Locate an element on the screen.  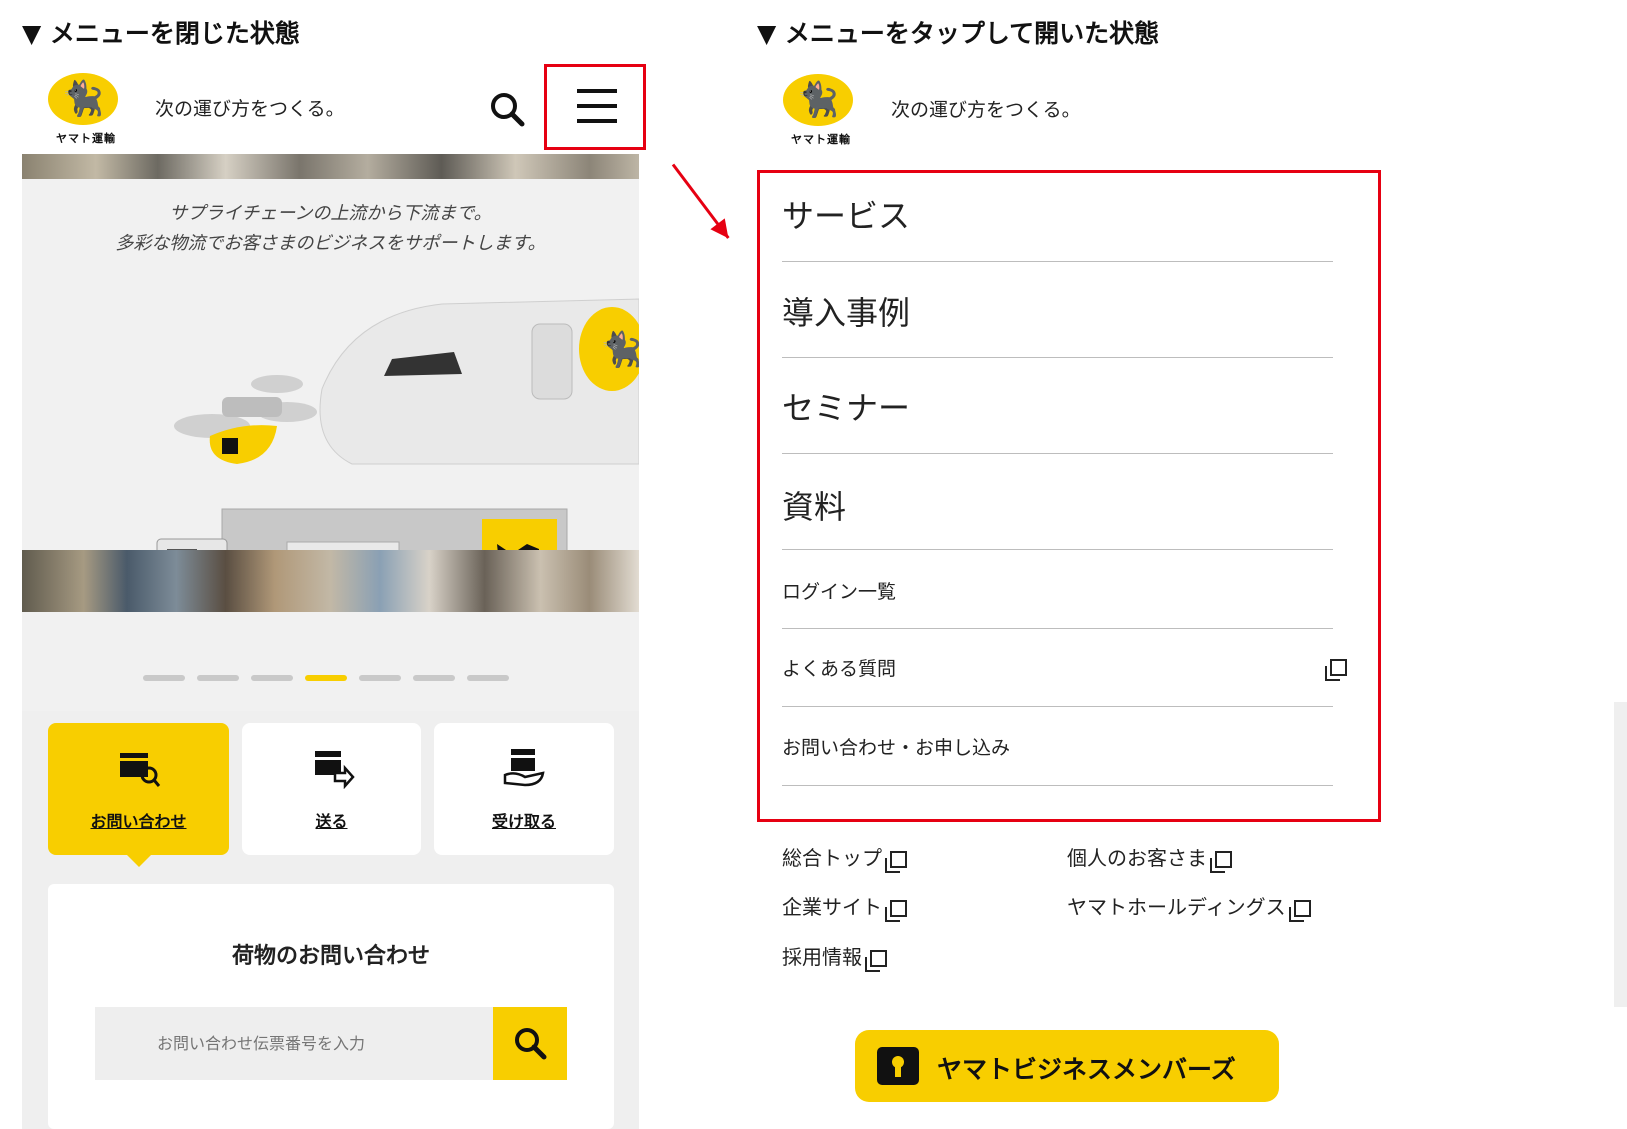
menu-item-seminar: セミナー is located at coordinates (1057, 406).